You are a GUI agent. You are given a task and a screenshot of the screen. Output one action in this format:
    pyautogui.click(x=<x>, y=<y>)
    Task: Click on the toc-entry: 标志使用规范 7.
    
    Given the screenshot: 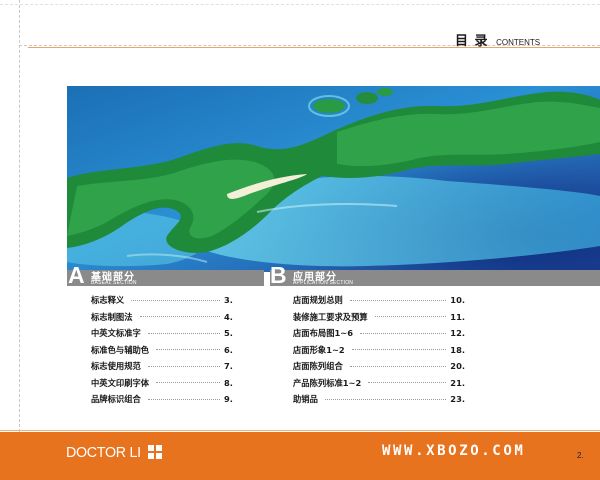 What is the action you would take?
    pyautogui.click(x=163, y=366)
    